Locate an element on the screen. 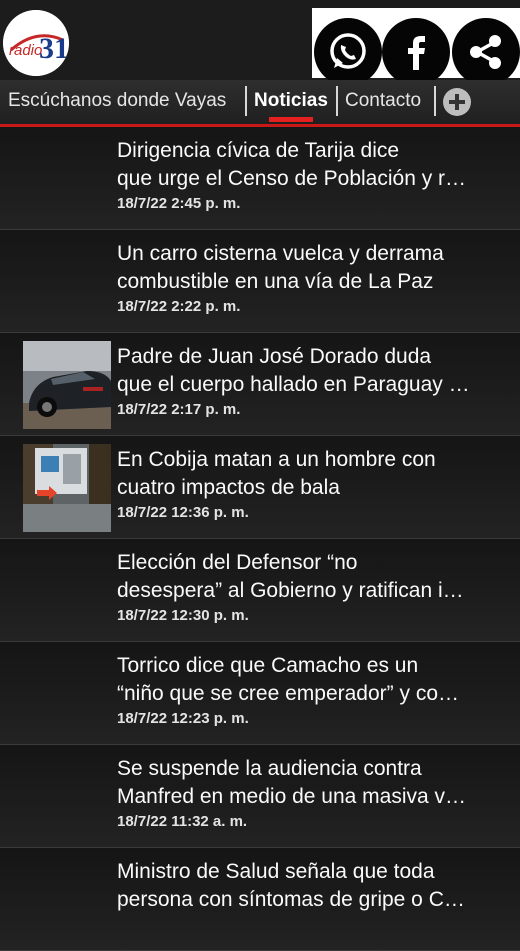  tab-bar: Escúchanos donde Vayas Noticias Contacto is located at coordinates (260, 102).